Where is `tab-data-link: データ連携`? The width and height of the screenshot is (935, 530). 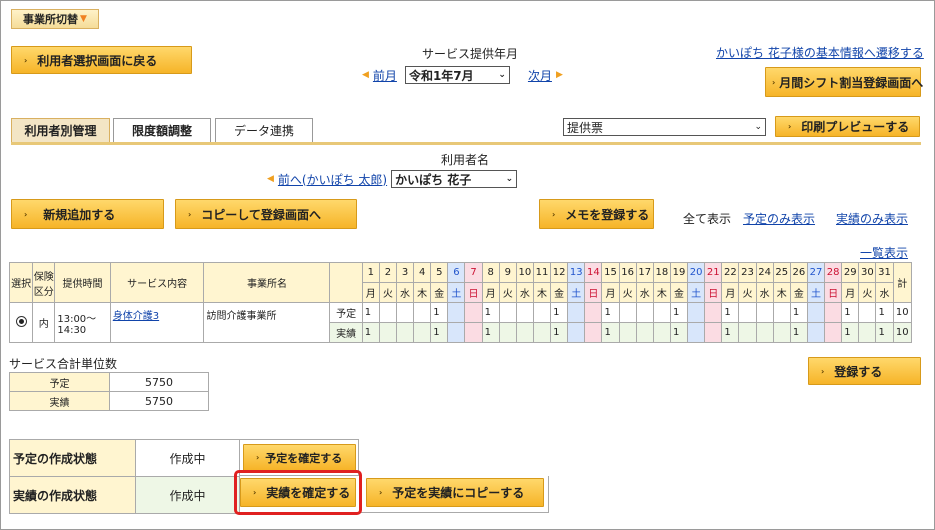 tab-data-link: データ連携 is located at coordinates (264, 130).